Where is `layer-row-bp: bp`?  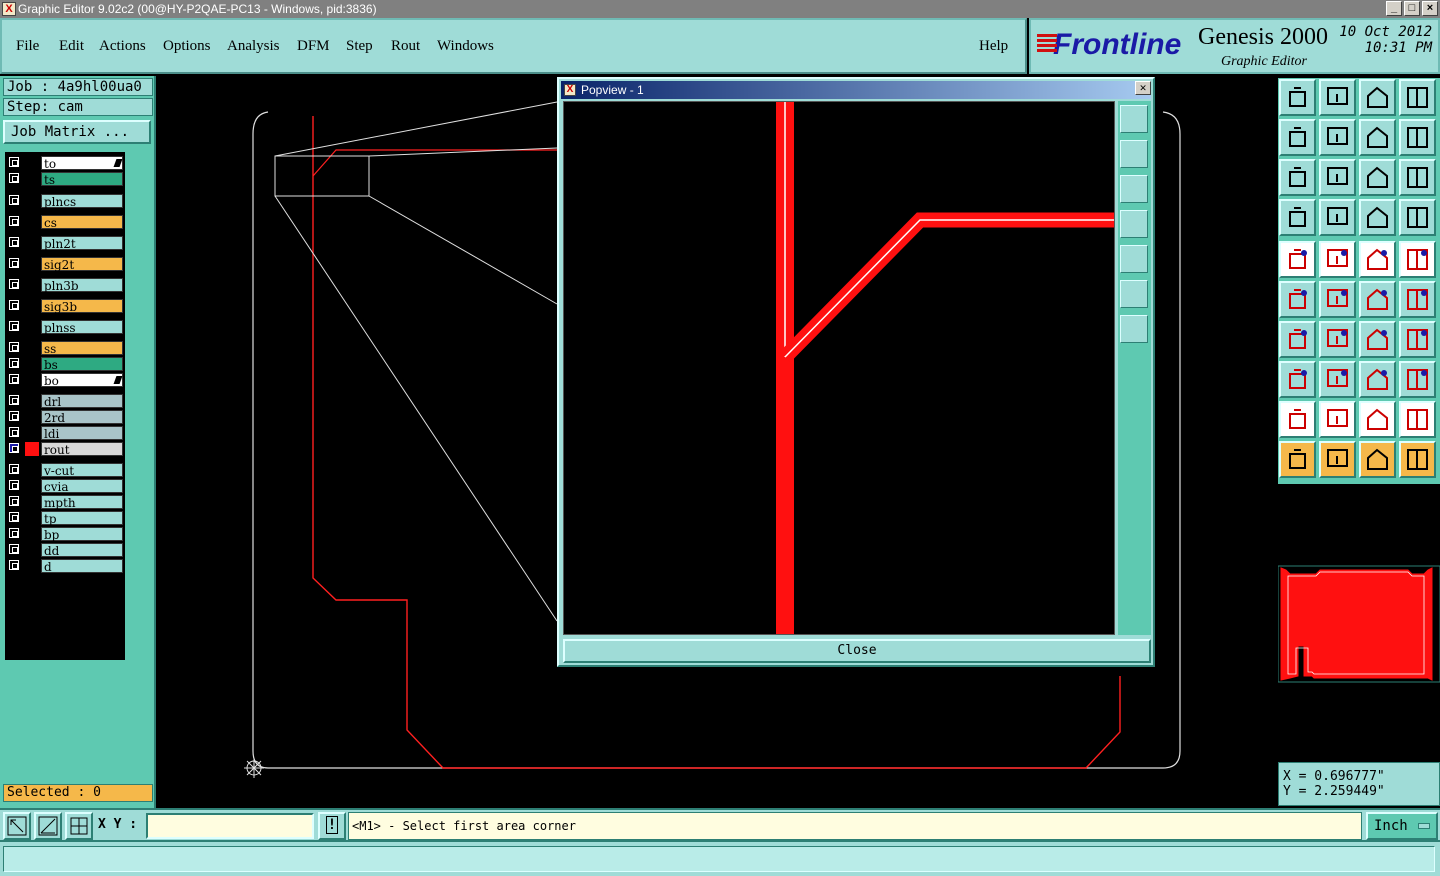 layer-row-bp: bp is located at coordinates (65, 534).